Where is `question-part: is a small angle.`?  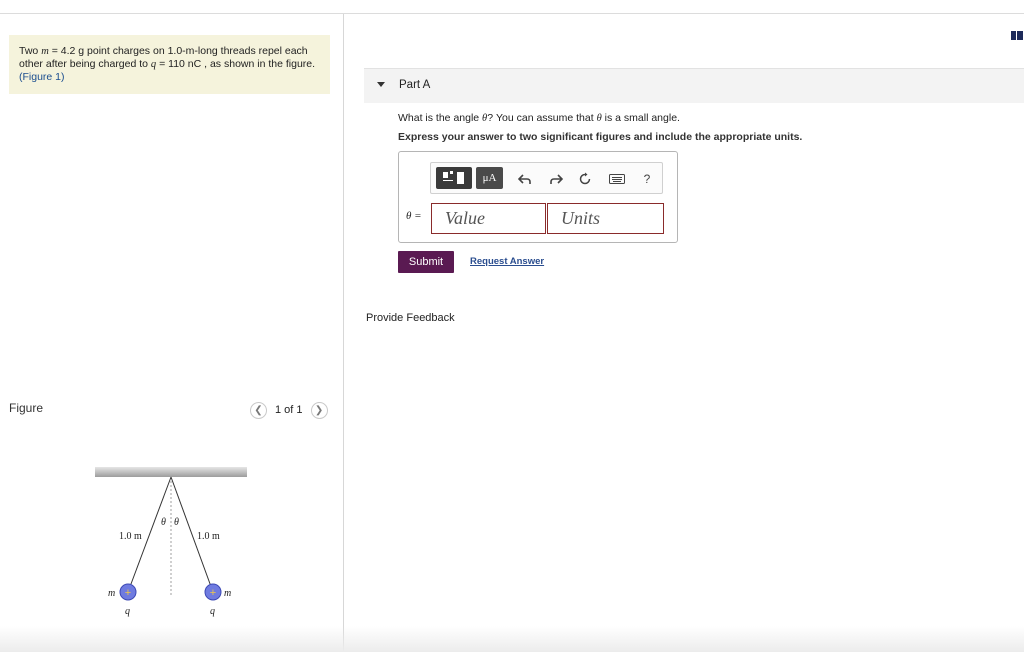
question-part: is a small angle. is located at coordinates (640, 118).